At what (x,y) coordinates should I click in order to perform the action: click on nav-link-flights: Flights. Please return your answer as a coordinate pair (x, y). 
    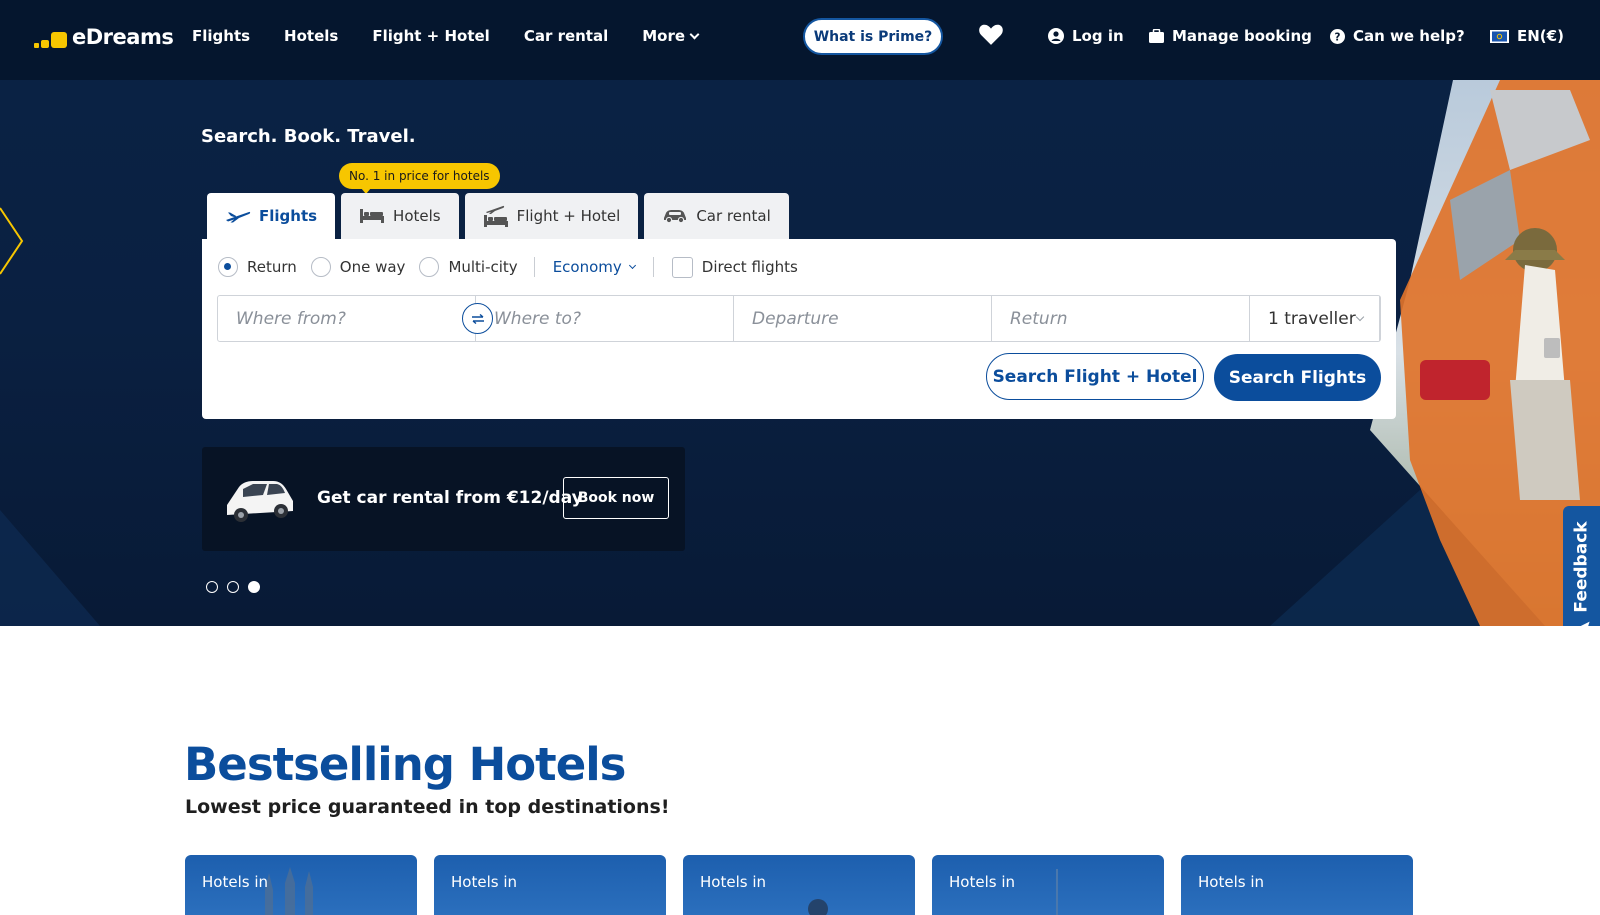
    Looking at the image, I should click on (221, 36).